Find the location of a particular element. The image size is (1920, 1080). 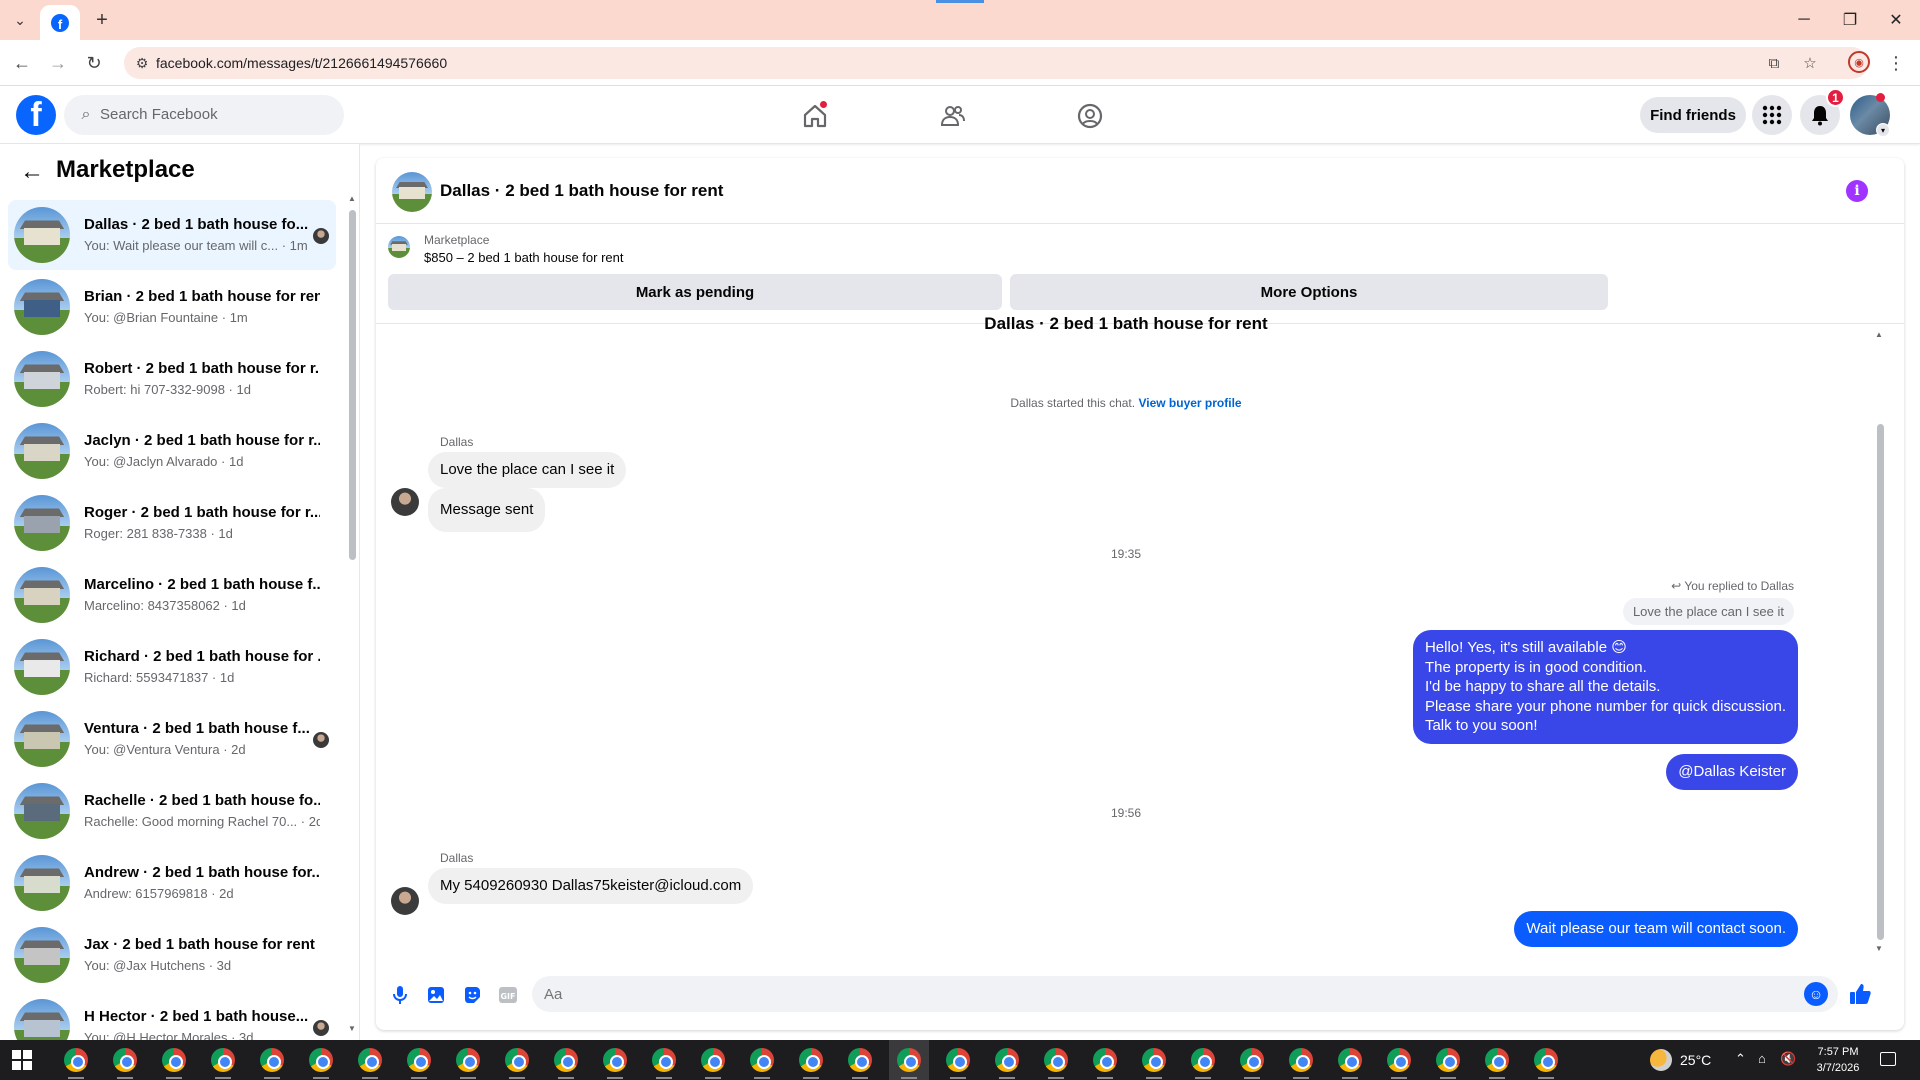

install-app-icon: ⧉ is located at coordinates (1774, 63).